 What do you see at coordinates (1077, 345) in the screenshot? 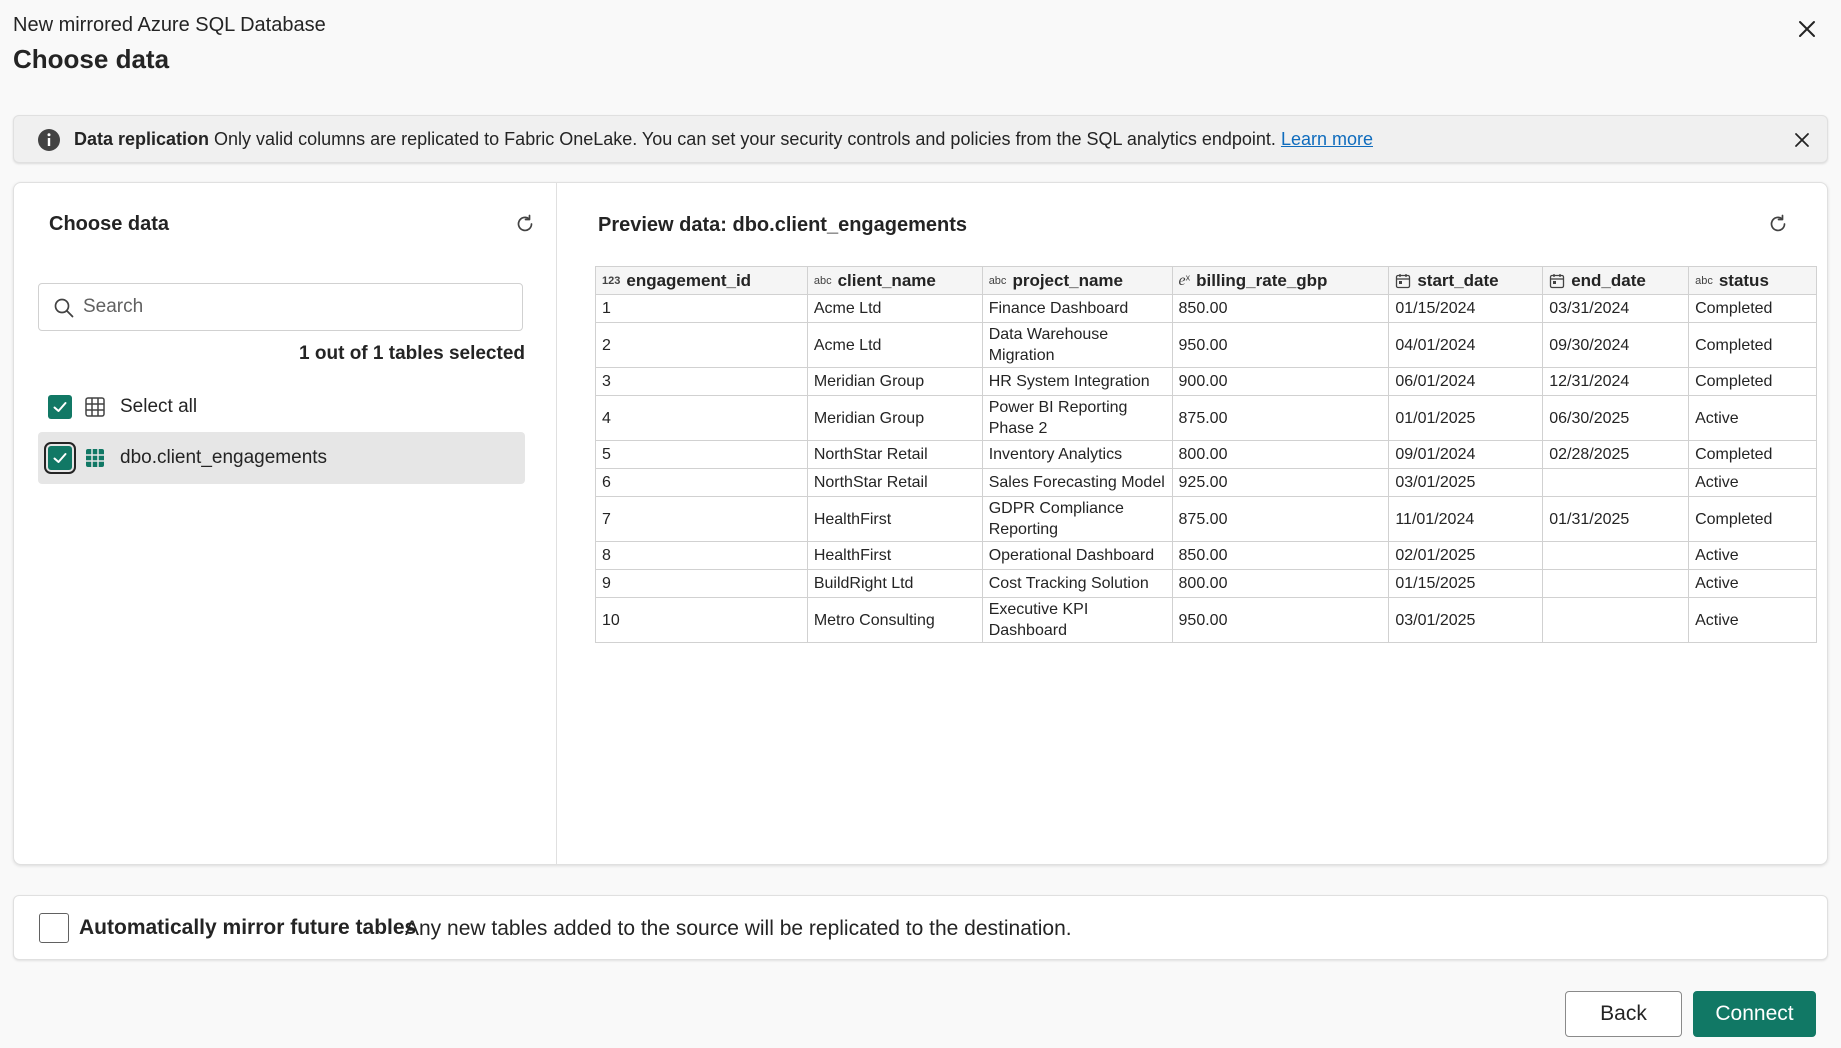
I see `table-cell: Data Warehouse Migration` at bounding box center [1077, 345].